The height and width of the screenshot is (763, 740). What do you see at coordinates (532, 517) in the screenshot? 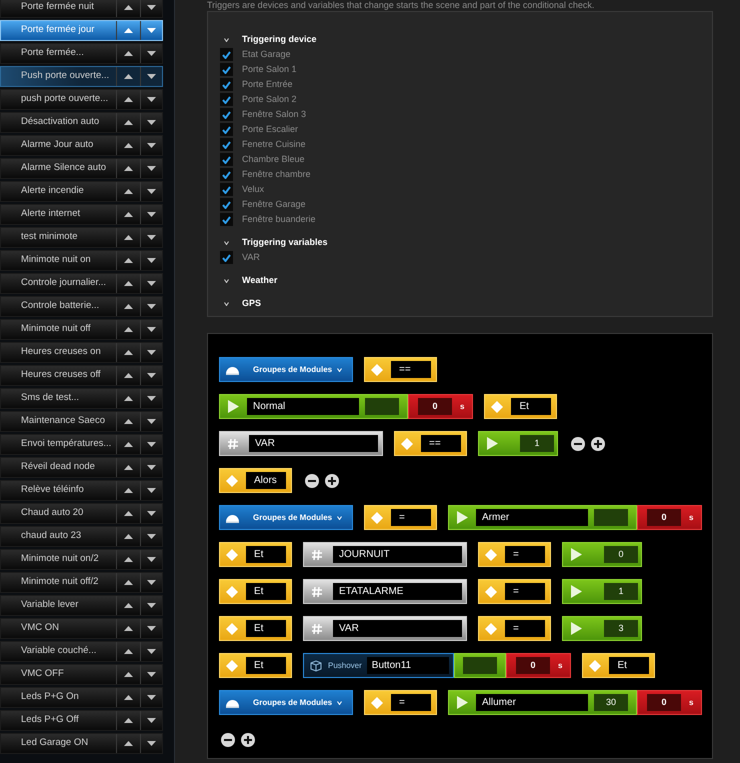
I see `action-field: Armer` at bounding box center [532, 517].